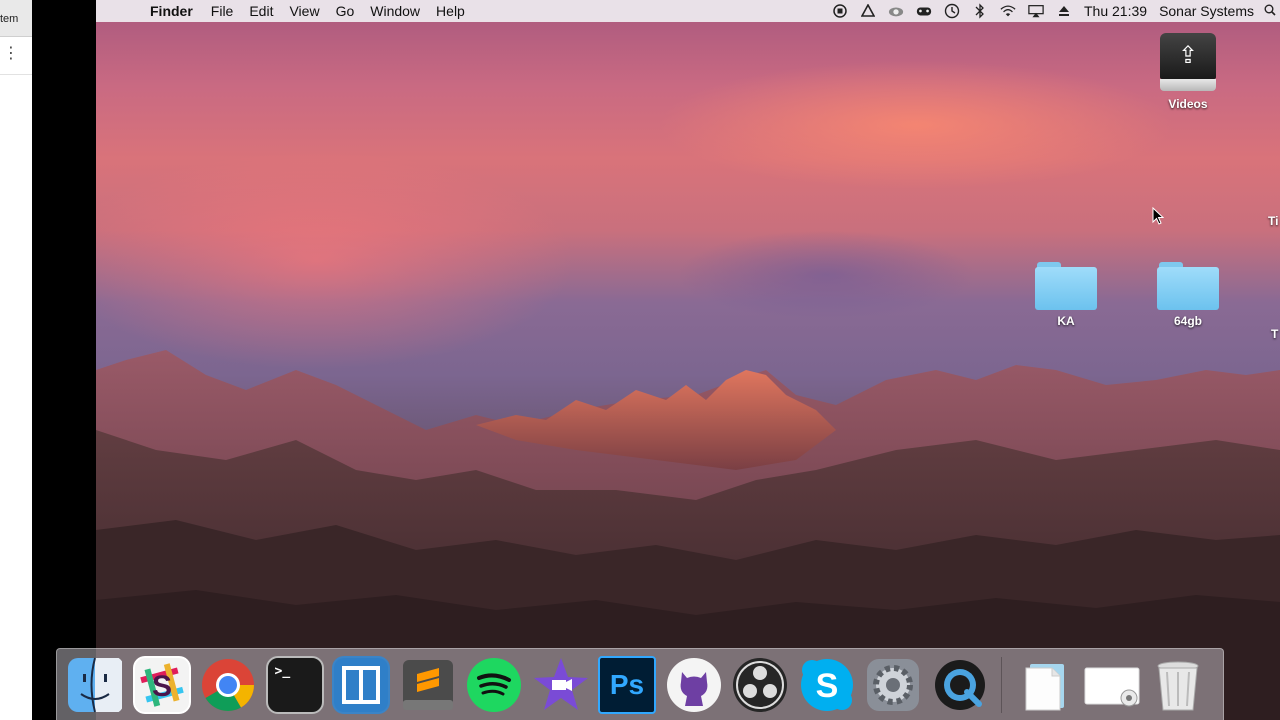 Image resolution: width=1280 pixels, height=720 pixels. I want to click on spotify-icon, so click(494, 684).